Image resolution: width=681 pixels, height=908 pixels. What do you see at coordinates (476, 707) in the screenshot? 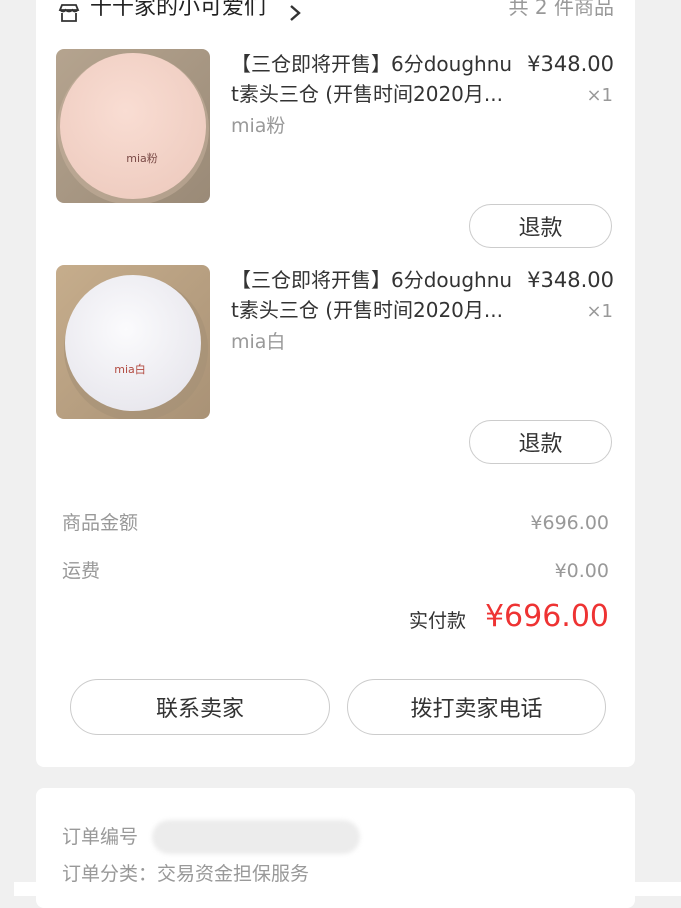
I see `call-seller-button: 拨打卖家电话` at bounding box center [476, 707].